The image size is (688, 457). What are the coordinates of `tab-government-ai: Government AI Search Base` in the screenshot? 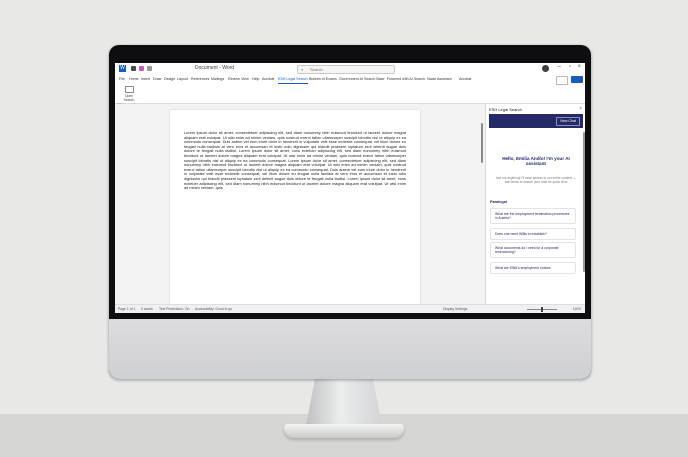 It's located at (362, 79).